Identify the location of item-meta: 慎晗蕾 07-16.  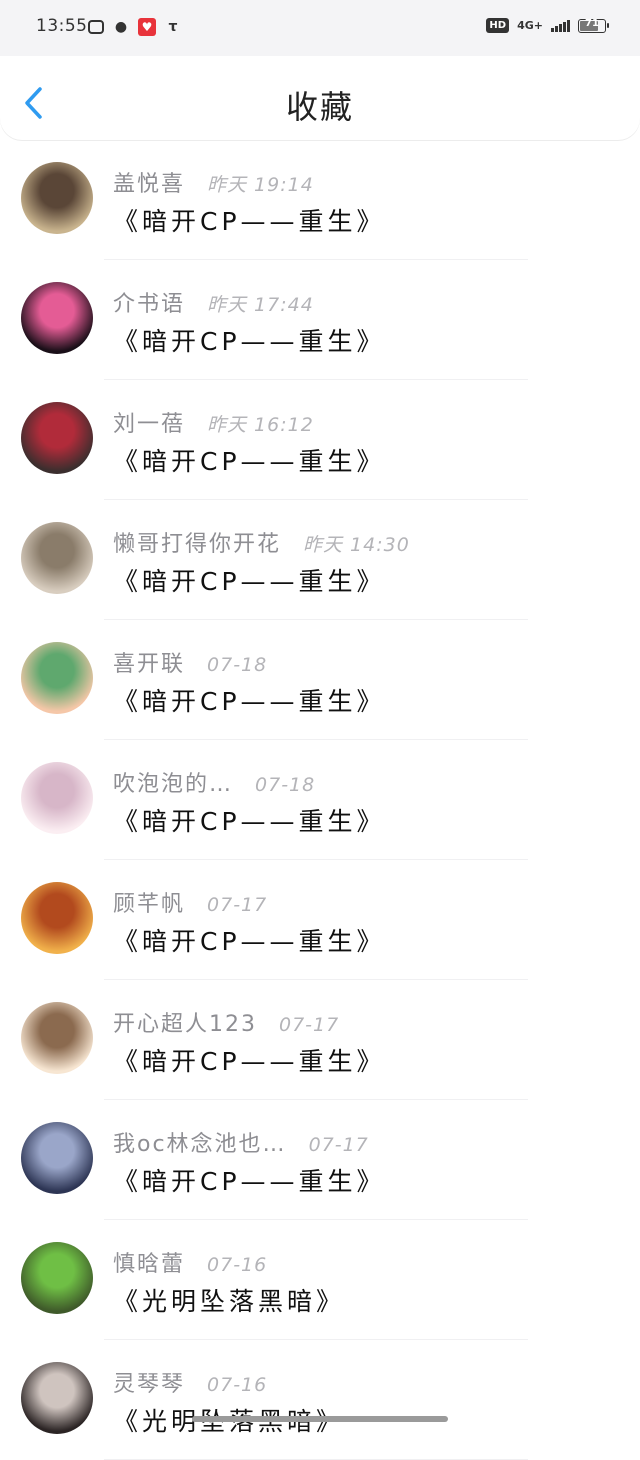
(190, 1262).